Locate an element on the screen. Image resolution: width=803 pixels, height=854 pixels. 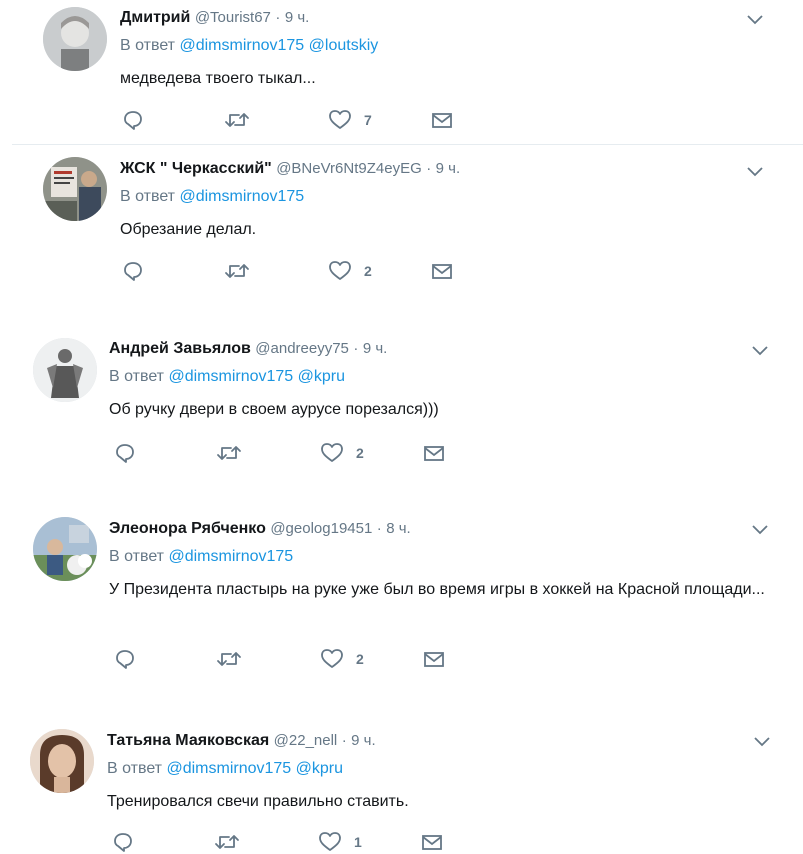
author-name: Элеонора Рябченко is located at coordinates (187, 528).